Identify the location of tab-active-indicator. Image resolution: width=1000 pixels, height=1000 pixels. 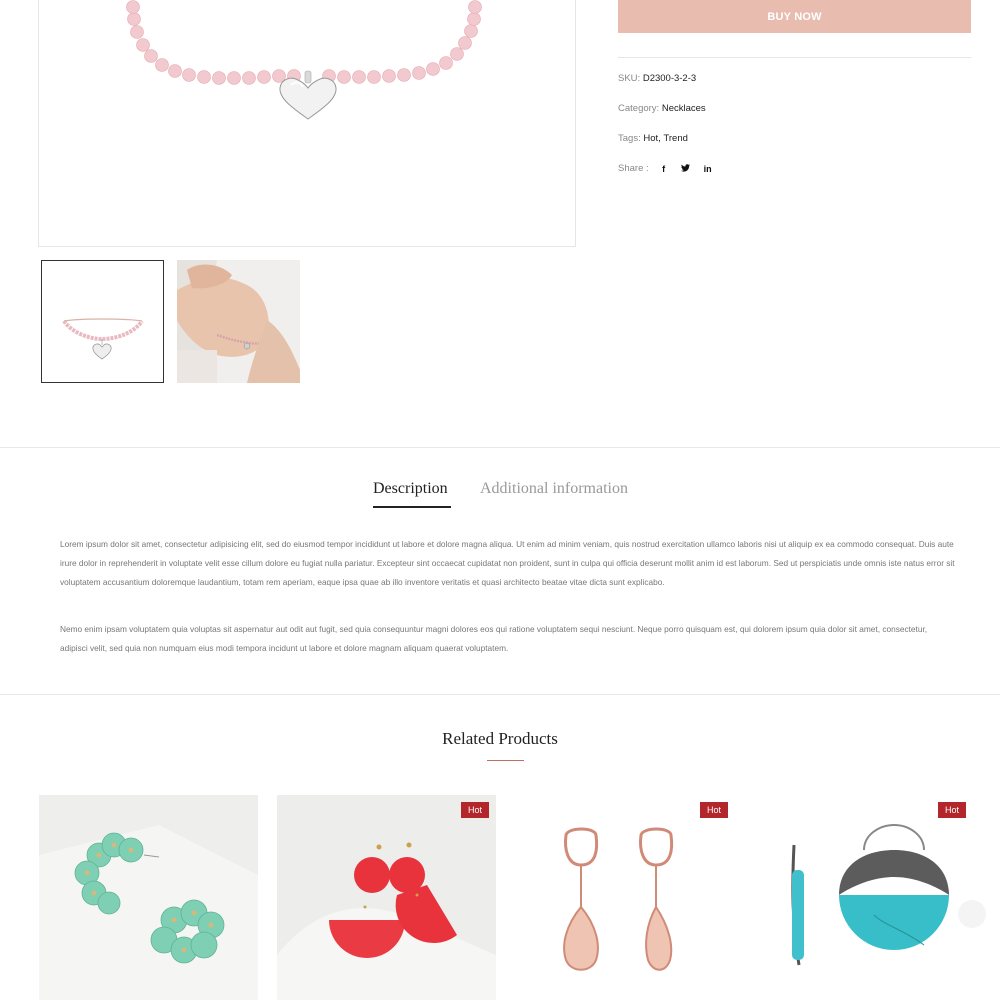
(412, 507).